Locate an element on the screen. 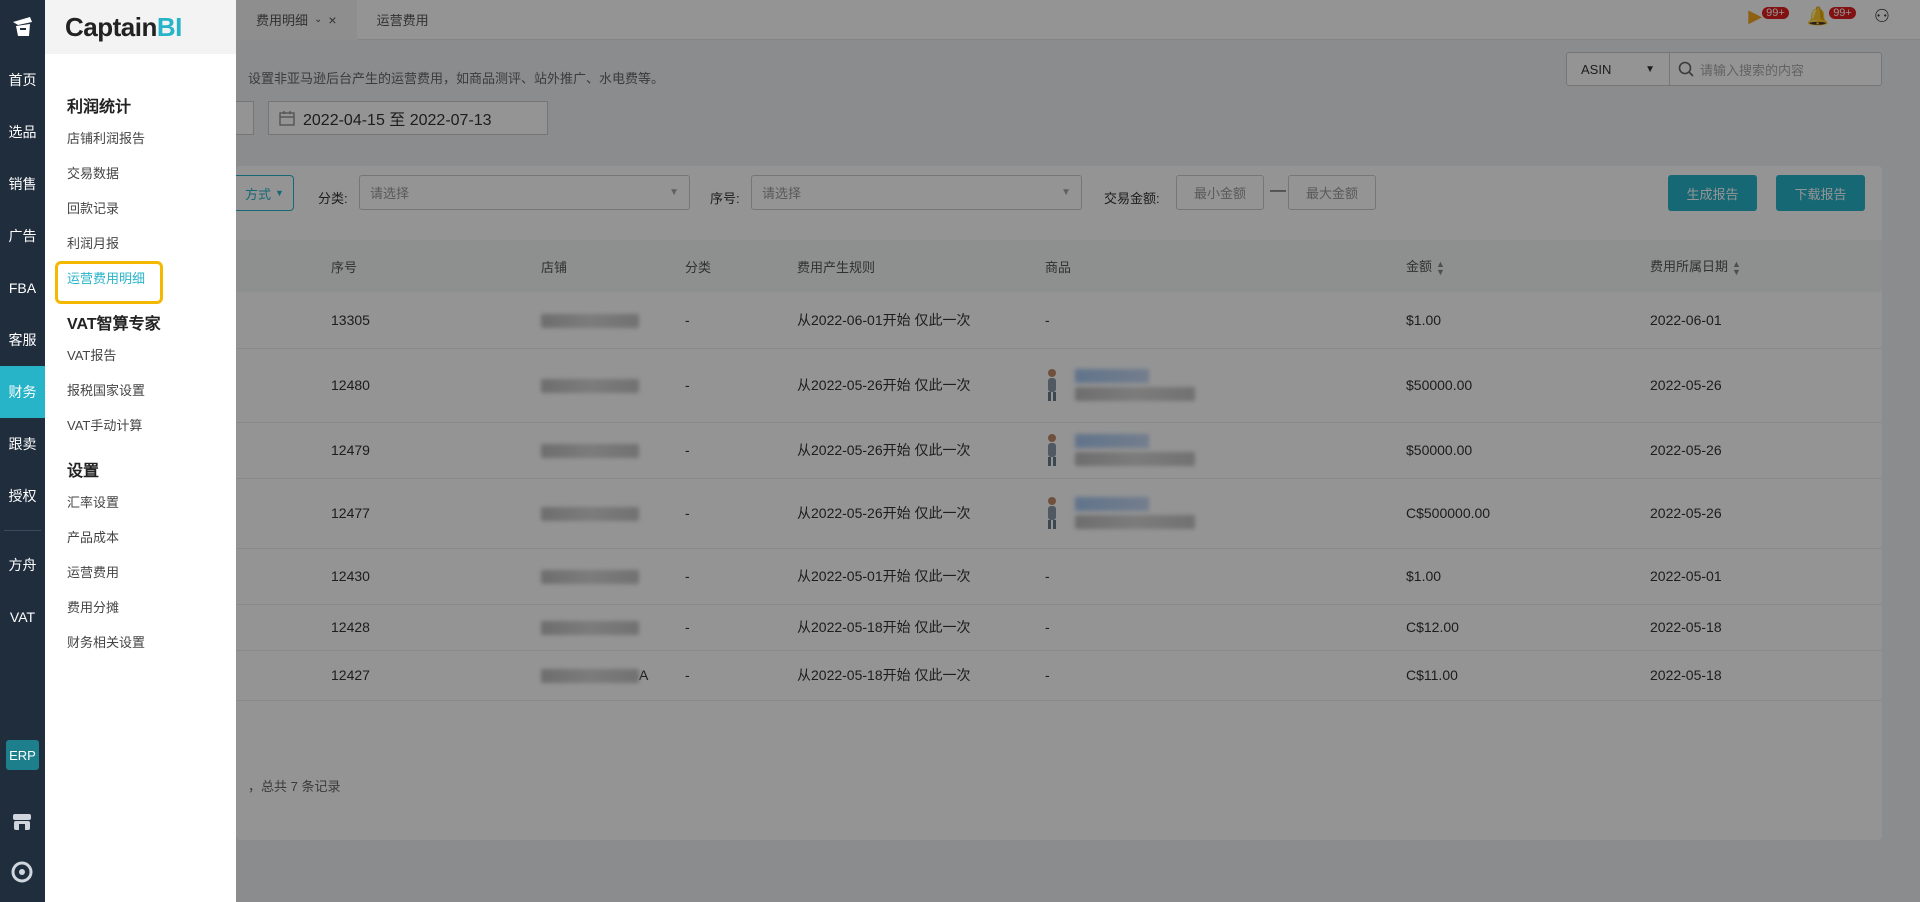 This screenshot has height=902, width=1920. left-rail: 首页 选品 销售 广告 FBA 客服 财务 跟卖 授权方舟 VAT ERP is located at coordinates (22, 451).